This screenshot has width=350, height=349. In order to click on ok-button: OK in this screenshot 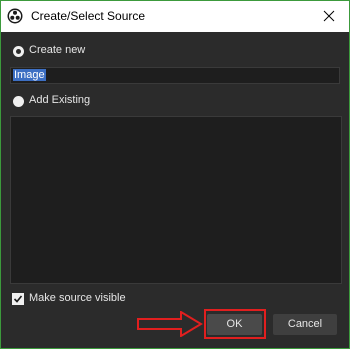, I will do `click(234, 324)`.